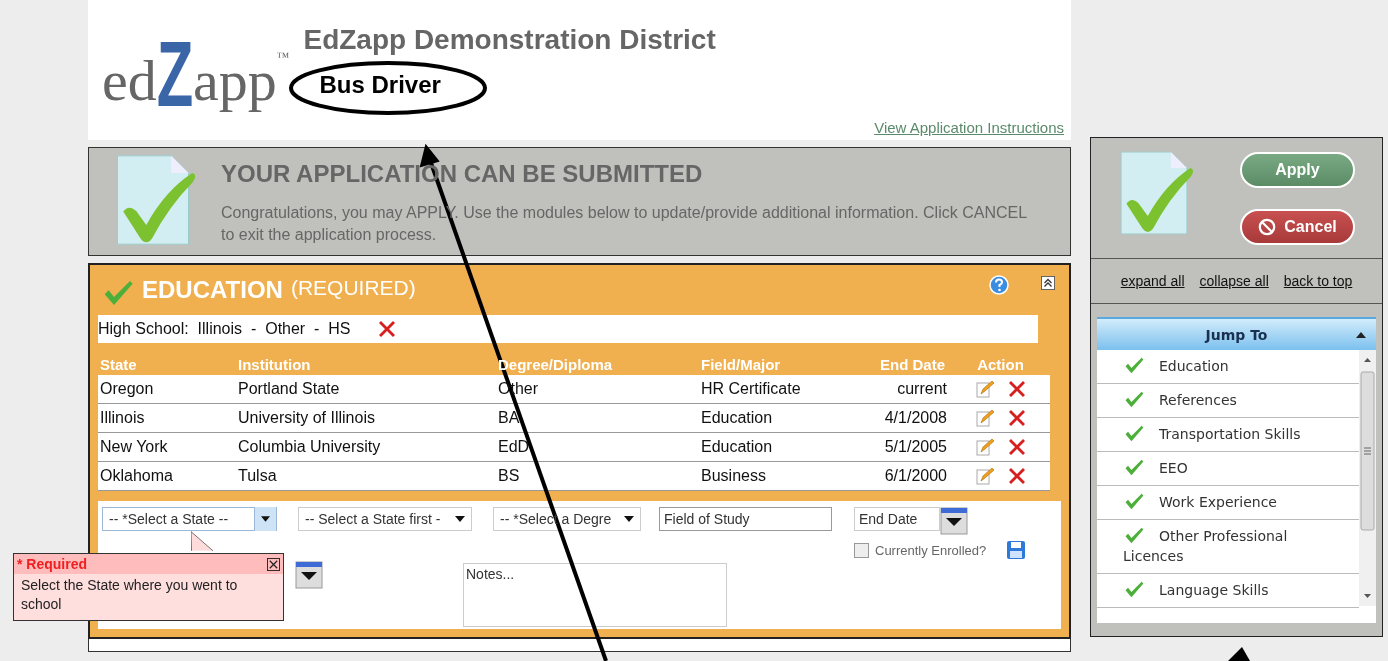 The height and width of the screenshot is (661, 1388). Describe the element at coordinates (915, 447) in the screenshot. I see `table-cell-text: 5/1/2005` at that location.